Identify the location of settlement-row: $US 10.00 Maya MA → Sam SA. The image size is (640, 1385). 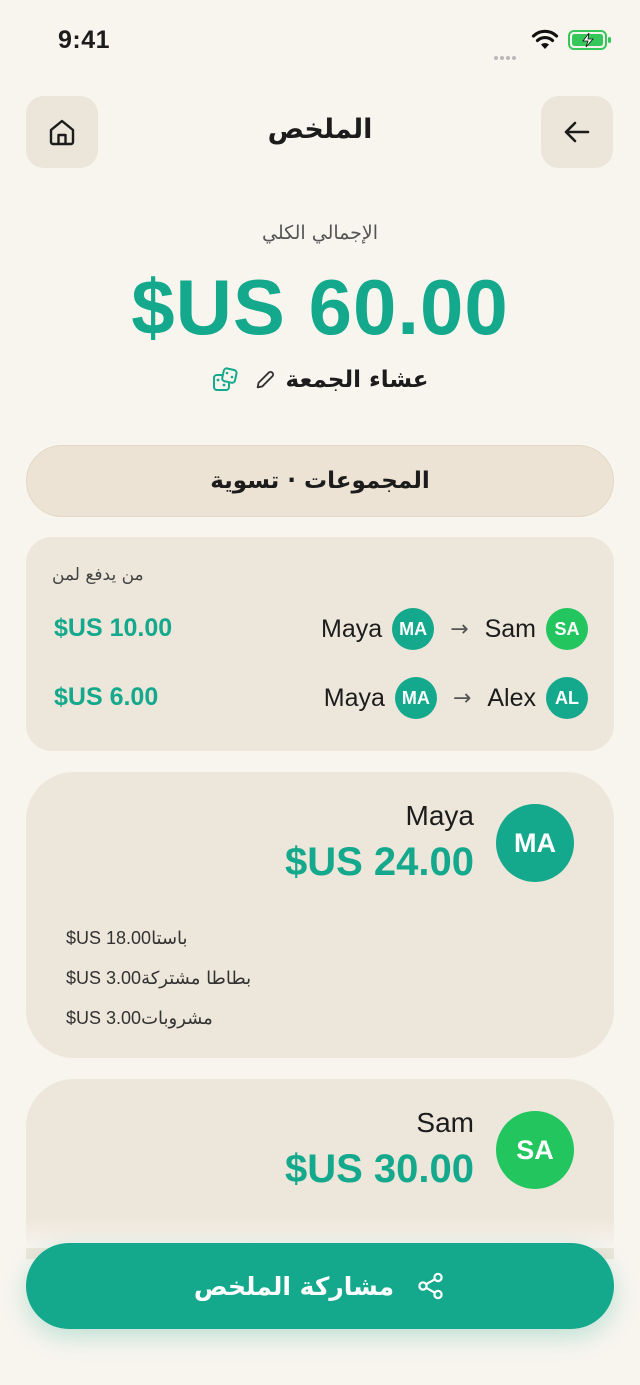
(320, 629).